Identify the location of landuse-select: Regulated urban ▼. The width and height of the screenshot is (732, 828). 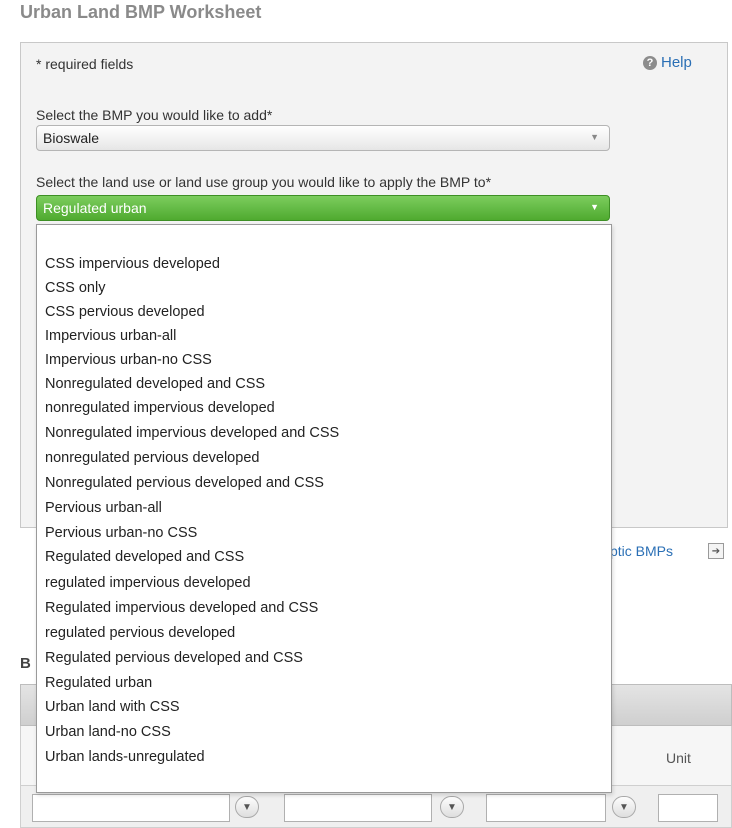
(323, 208).